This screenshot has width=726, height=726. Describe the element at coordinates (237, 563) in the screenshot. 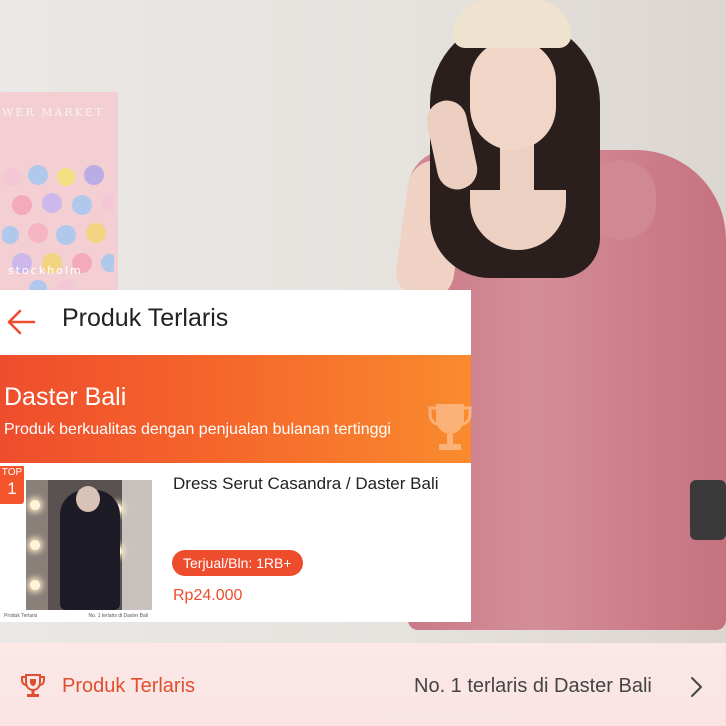

I see `monthly-sold-badge: Terjual/Bln: 1RB+` at that location.